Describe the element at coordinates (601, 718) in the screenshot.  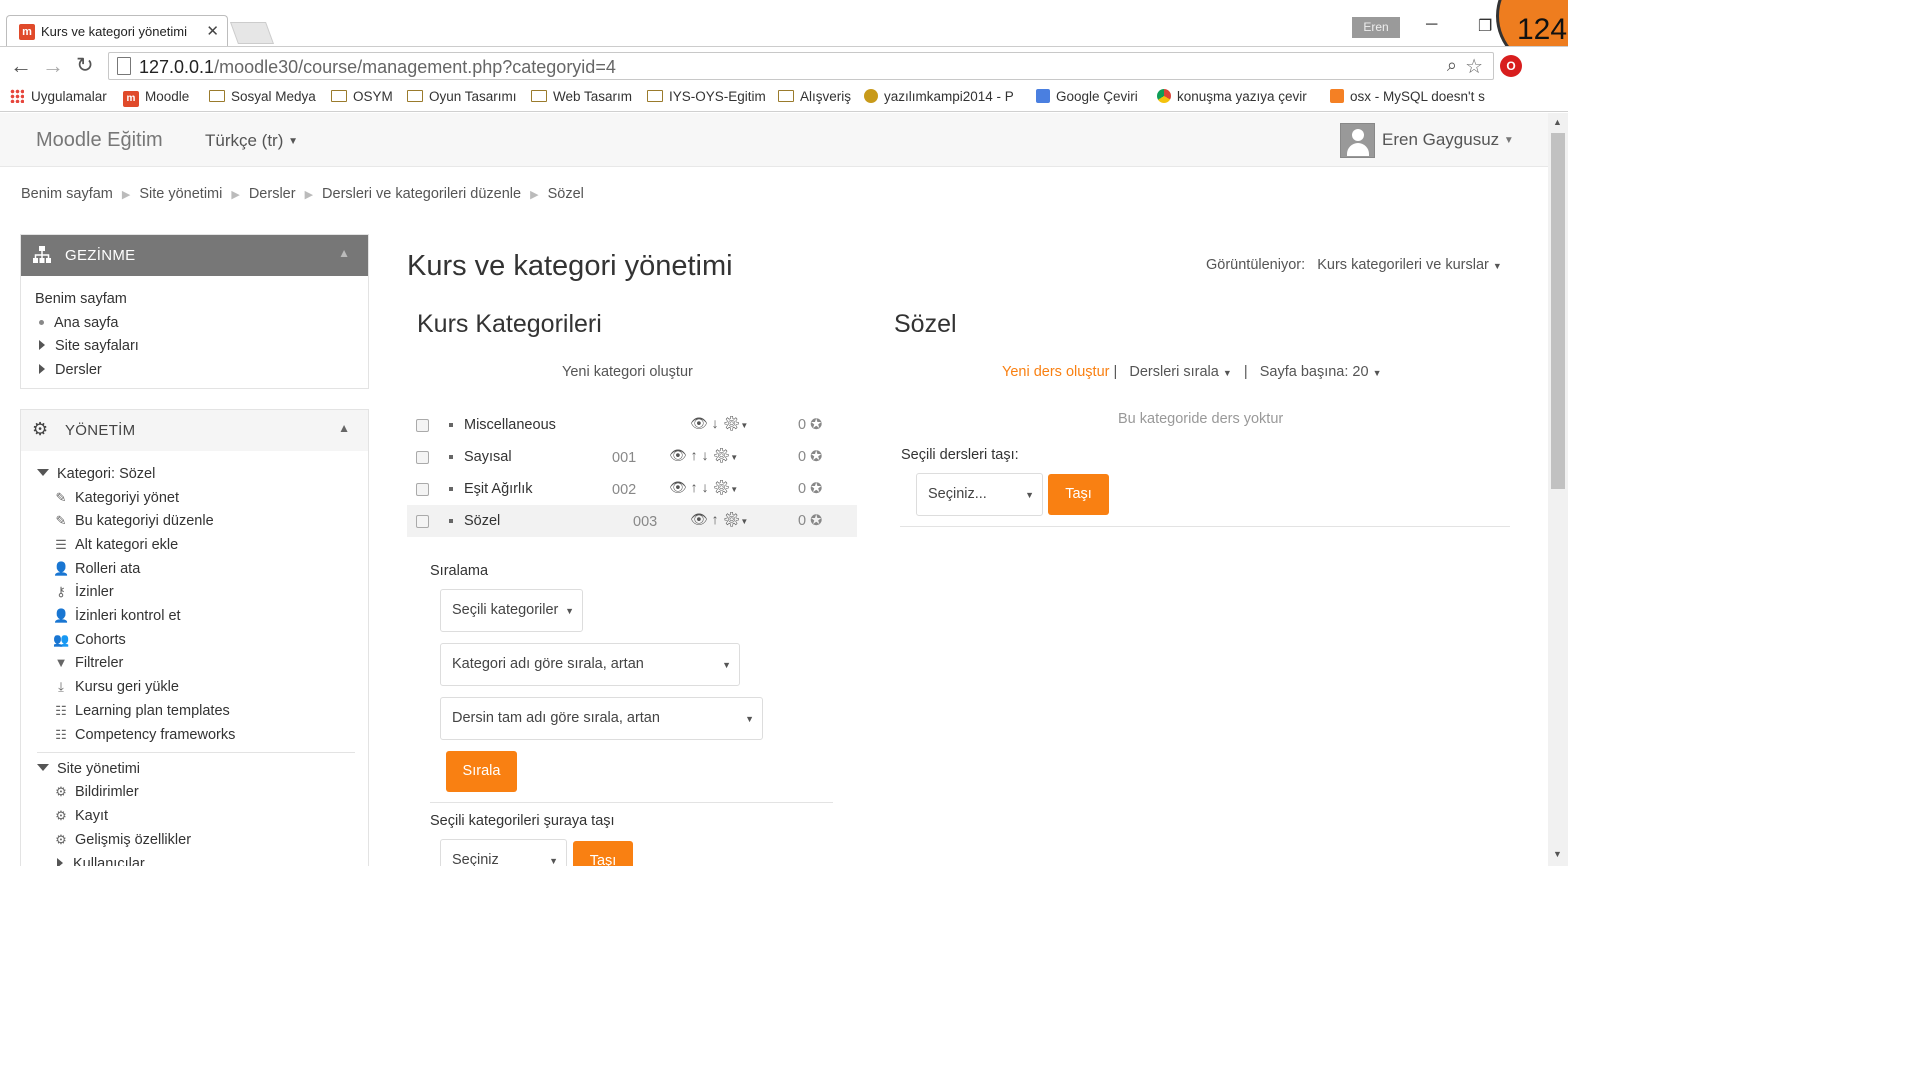
I see `sort-courses-select: Dersin tam adı göre sırala, artan ▼` at that location.